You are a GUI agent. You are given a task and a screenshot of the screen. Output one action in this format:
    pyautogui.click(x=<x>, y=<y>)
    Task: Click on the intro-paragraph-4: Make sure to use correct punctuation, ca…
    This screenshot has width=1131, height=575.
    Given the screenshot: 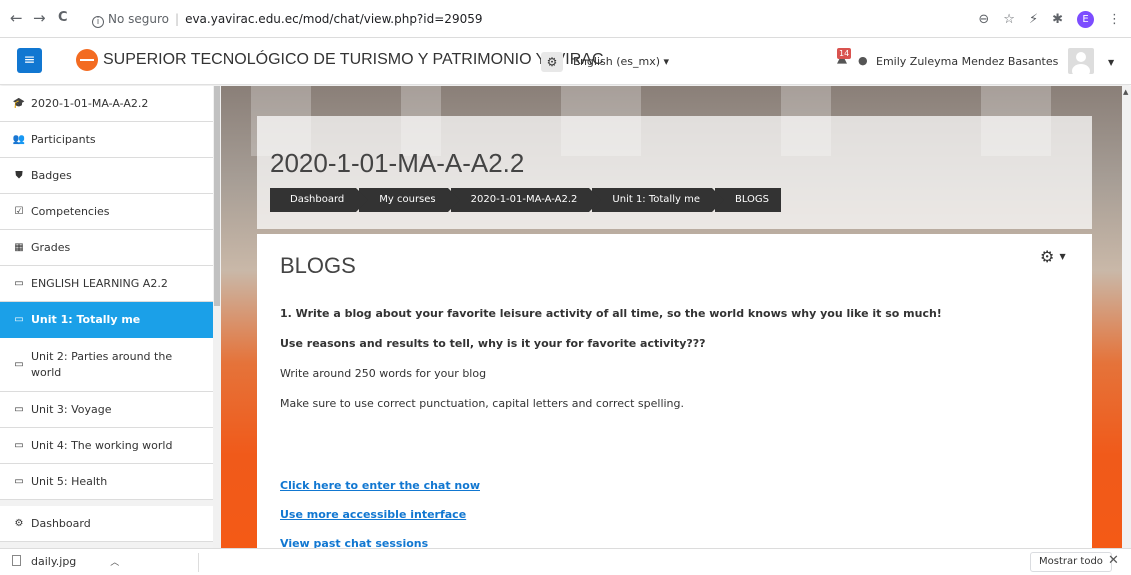 What is the action you would take?
    pyautogui.click(x=482, y=403)
    